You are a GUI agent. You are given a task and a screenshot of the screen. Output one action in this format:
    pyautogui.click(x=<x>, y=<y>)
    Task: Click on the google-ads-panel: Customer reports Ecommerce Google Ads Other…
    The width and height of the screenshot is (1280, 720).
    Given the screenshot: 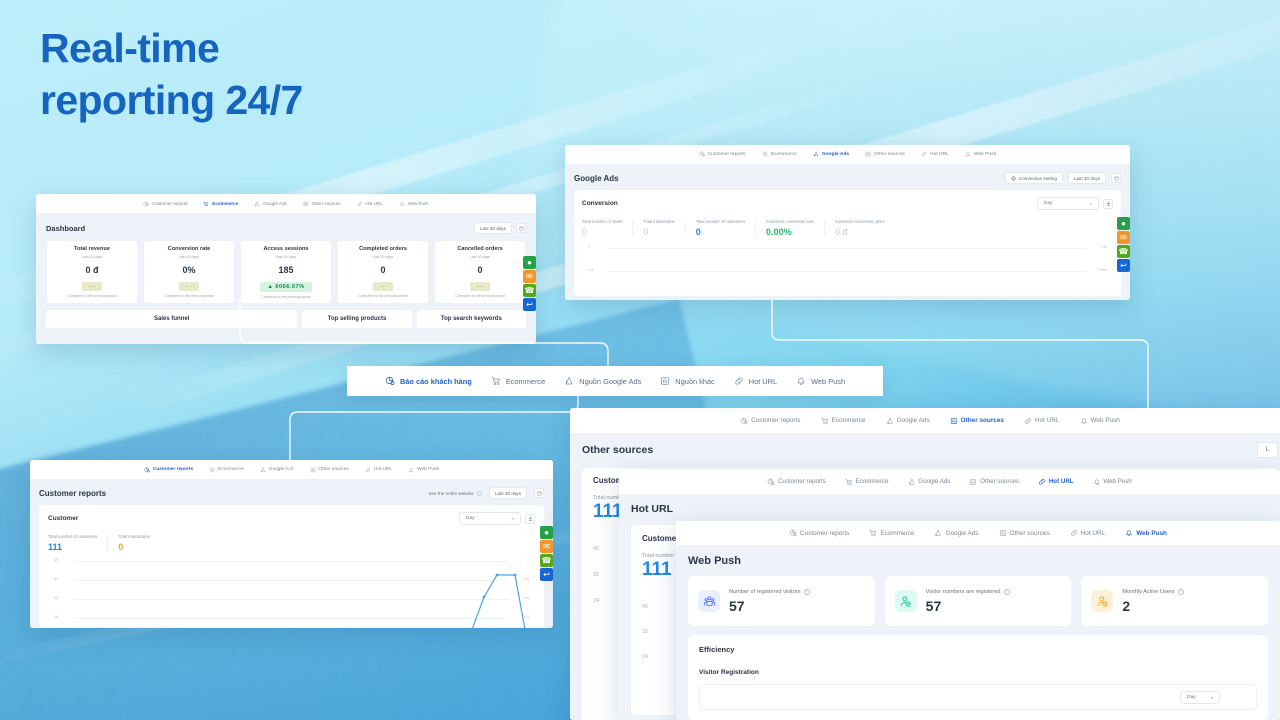 What is the action you would take?
    pyautogui.click(x=847, y=222)
    